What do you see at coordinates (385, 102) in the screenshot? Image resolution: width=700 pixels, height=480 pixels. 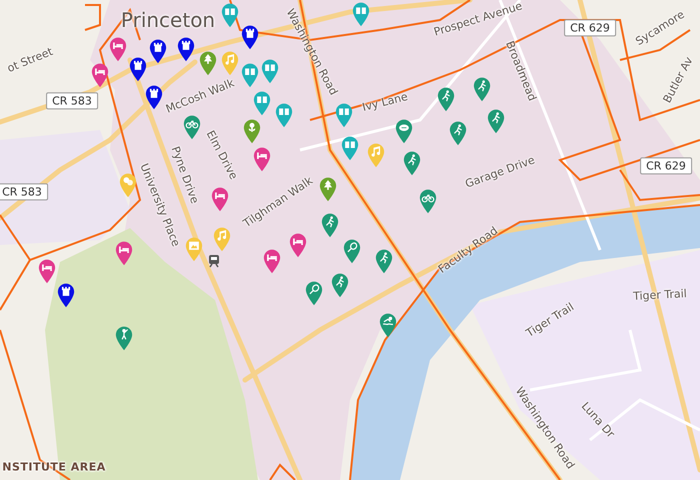 I see `street-label: Ivy Lane` at bounding box center [385, 102].